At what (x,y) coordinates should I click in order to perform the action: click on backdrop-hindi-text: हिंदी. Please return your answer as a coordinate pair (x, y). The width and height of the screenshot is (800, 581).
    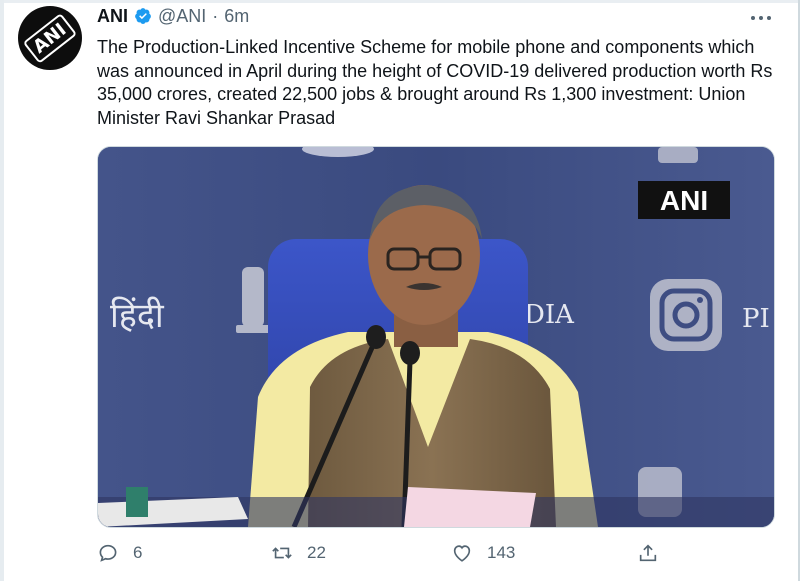
    Looking at the image, I should click on (137, 316).